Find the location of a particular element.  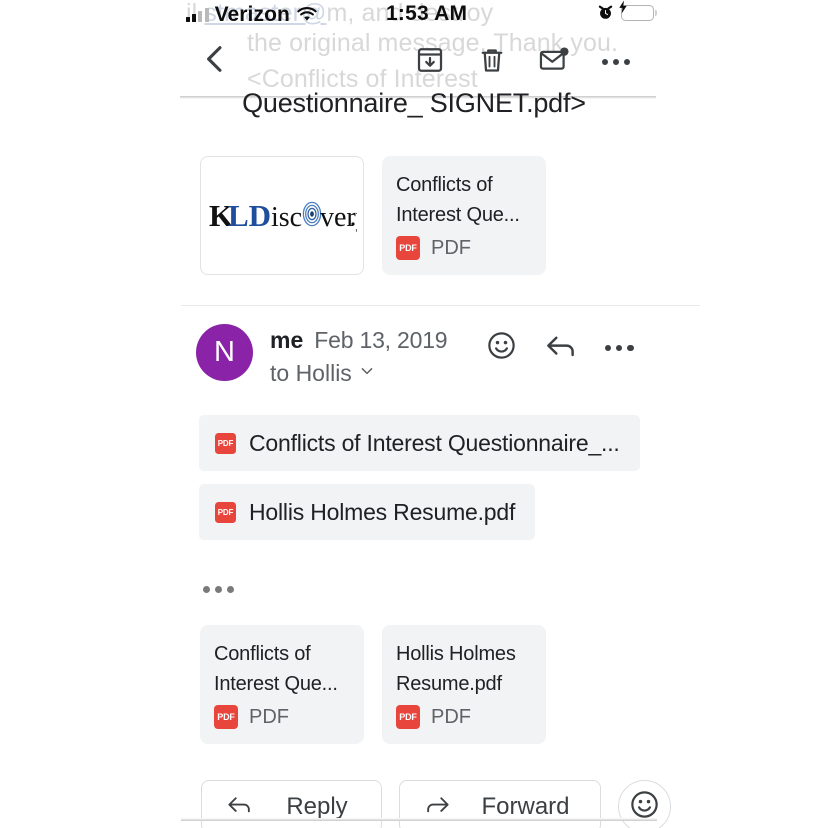

status-bar-right is located at coordinates (627, 10).